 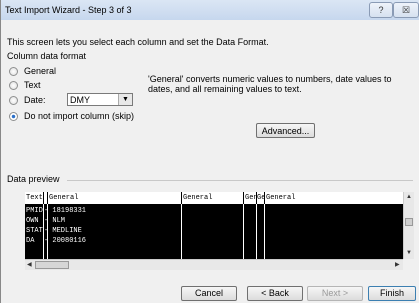 I want to click on table-cell: - 18198331, so click(x=65, y=211).